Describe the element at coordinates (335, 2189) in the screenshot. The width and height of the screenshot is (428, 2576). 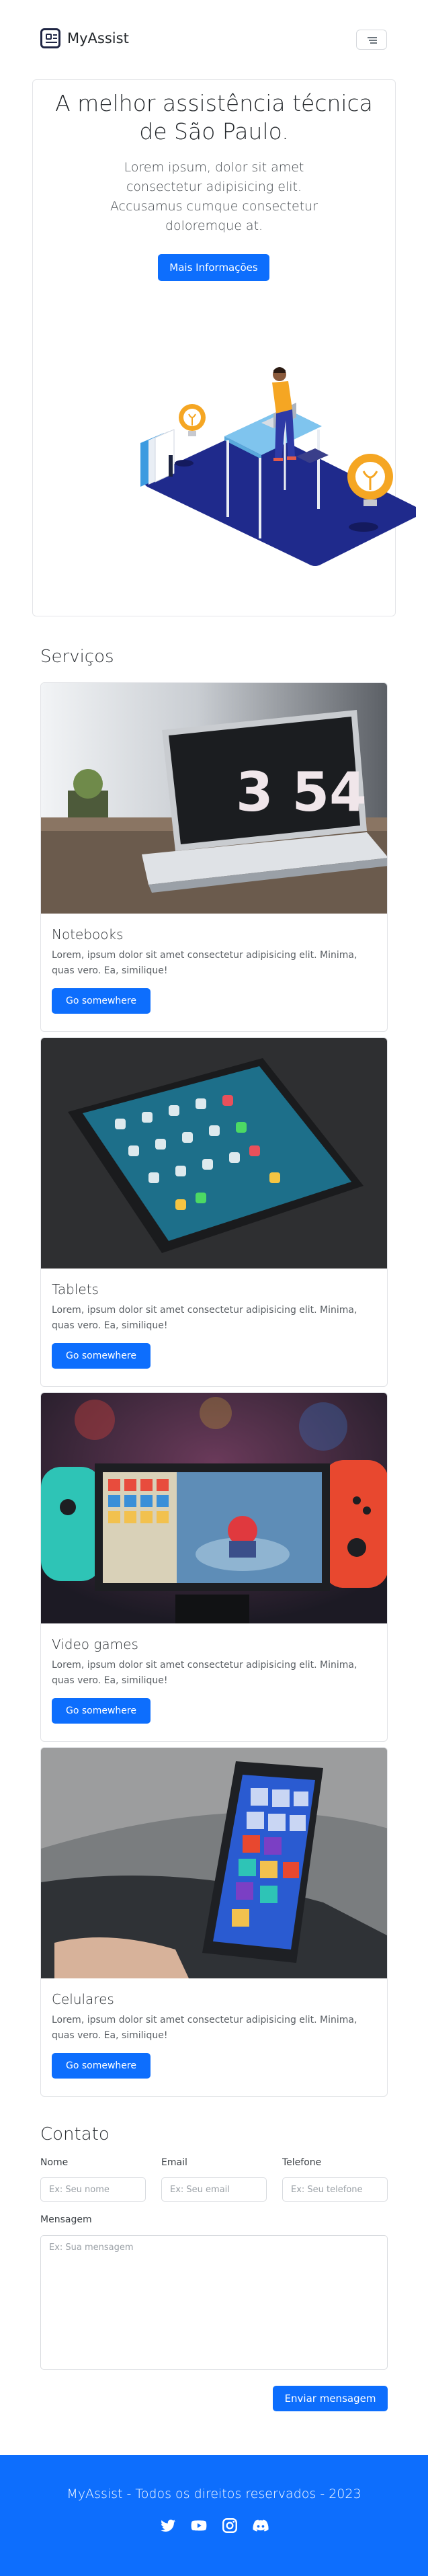
I see `phone-input` at that location.